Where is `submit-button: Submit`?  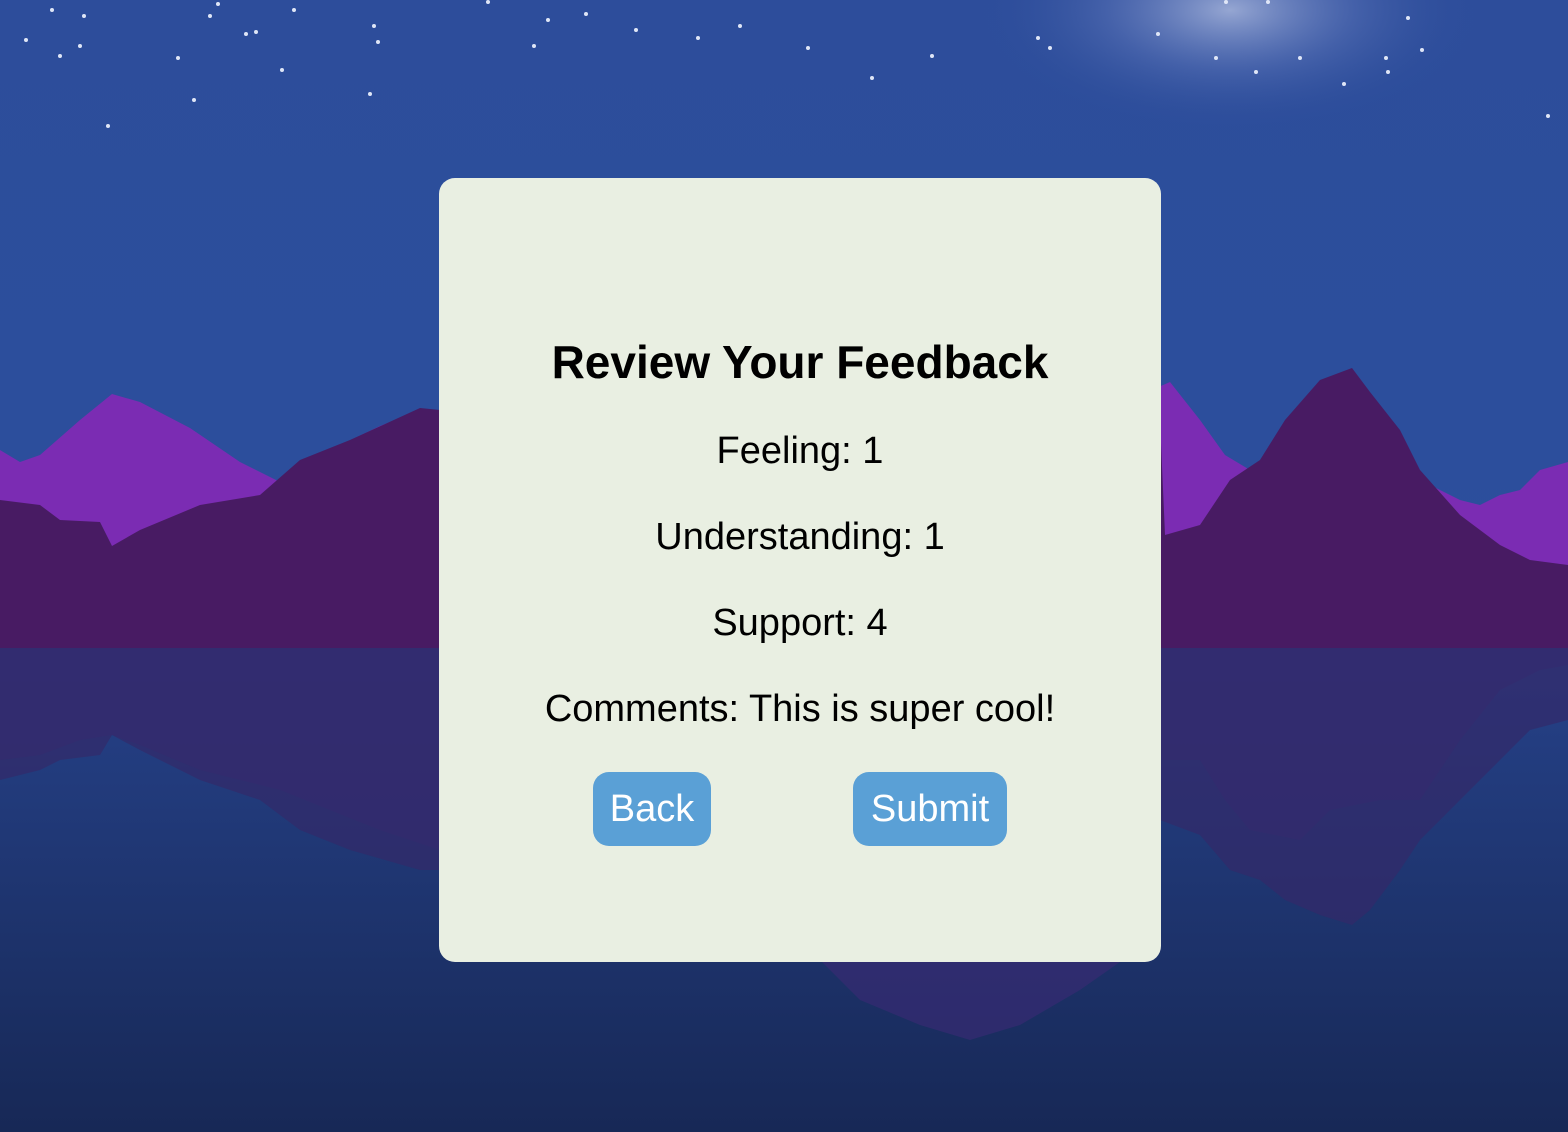 submit-button: Submit is located at coordinates (930, 809).